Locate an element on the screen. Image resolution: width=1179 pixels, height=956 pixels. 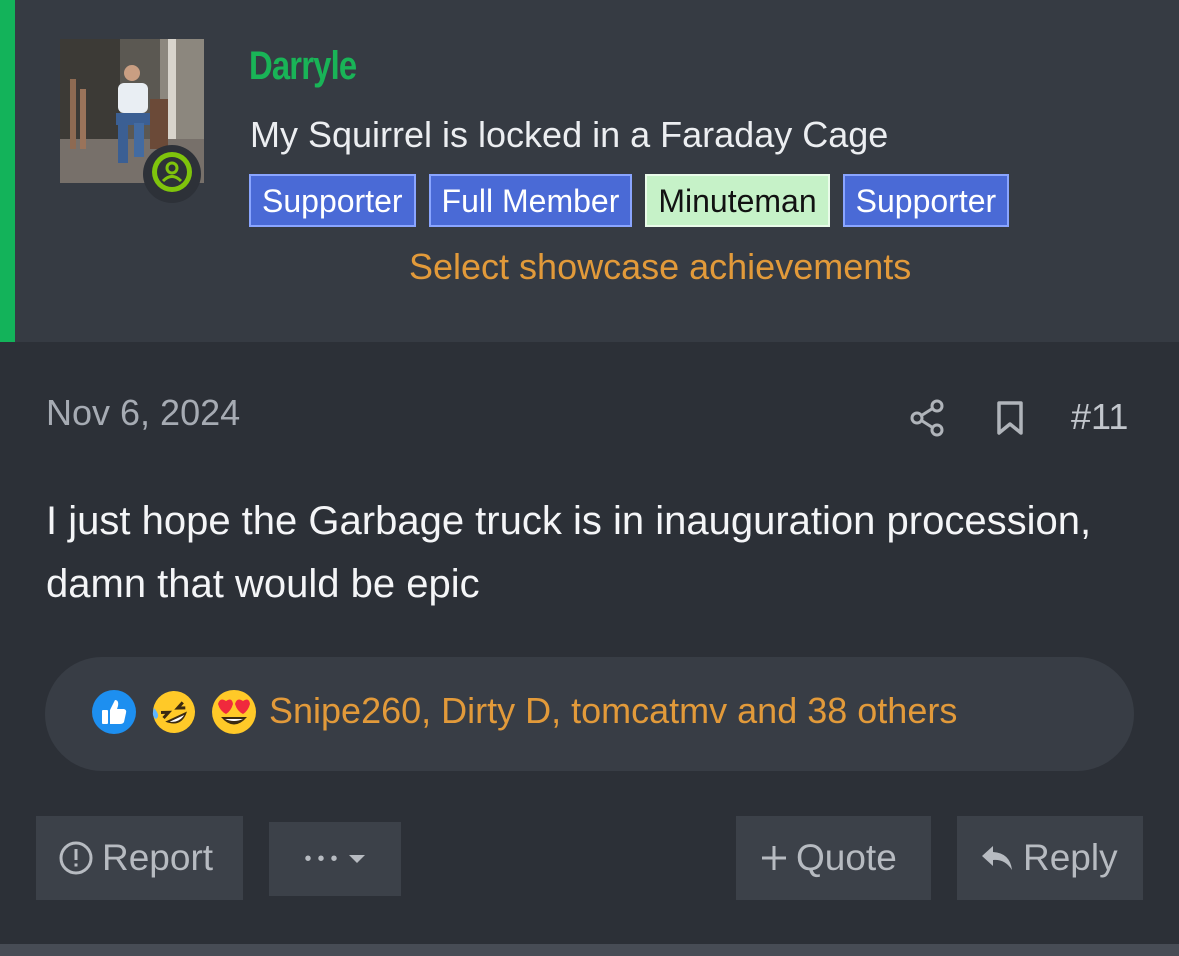
banner-full-member: Full Member is located at coordinates (530, 200).